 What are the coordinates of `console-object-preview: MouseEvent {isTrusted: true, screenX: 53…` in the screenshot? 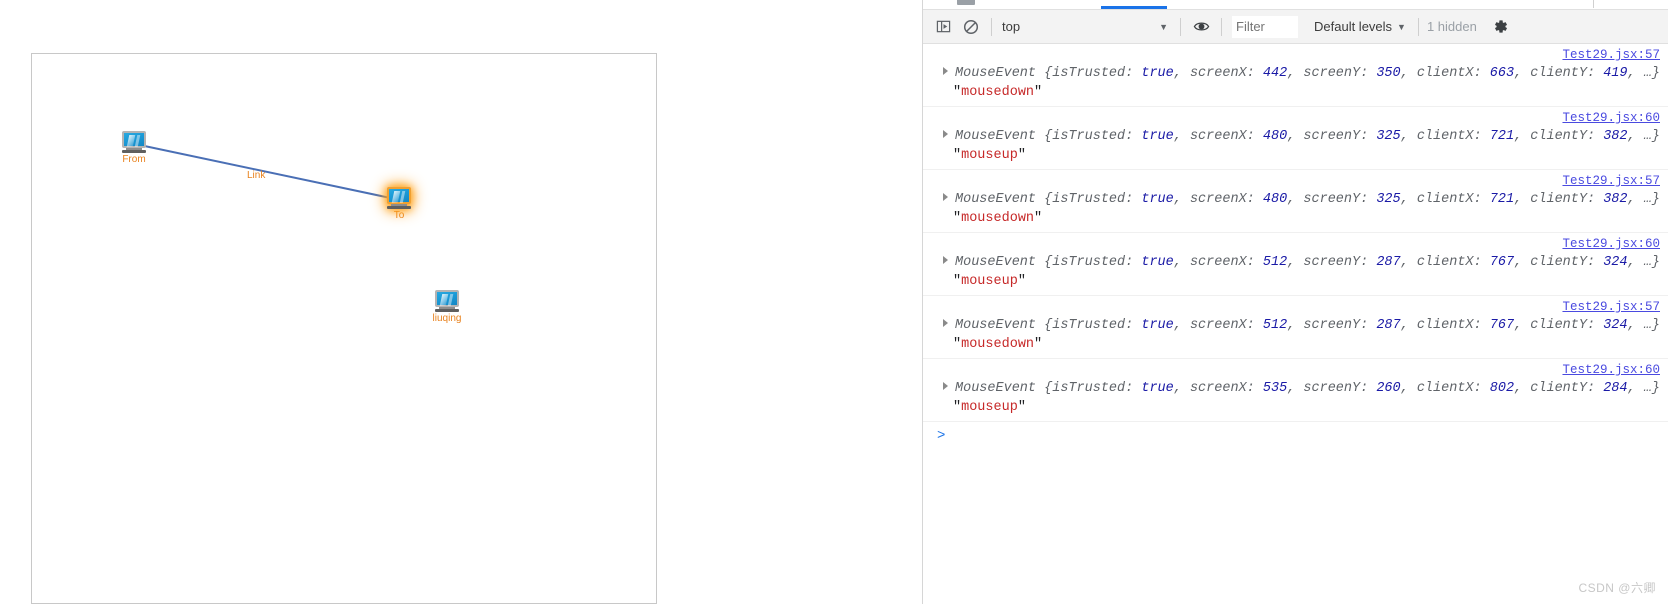 It's located at (1306, 388).